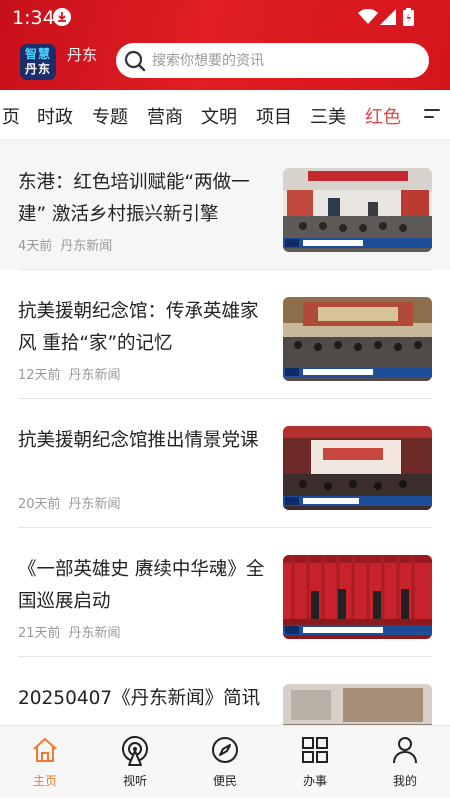  I want to click on news-item: 20250407《丹东新闻》简讯, so click(225, 690).